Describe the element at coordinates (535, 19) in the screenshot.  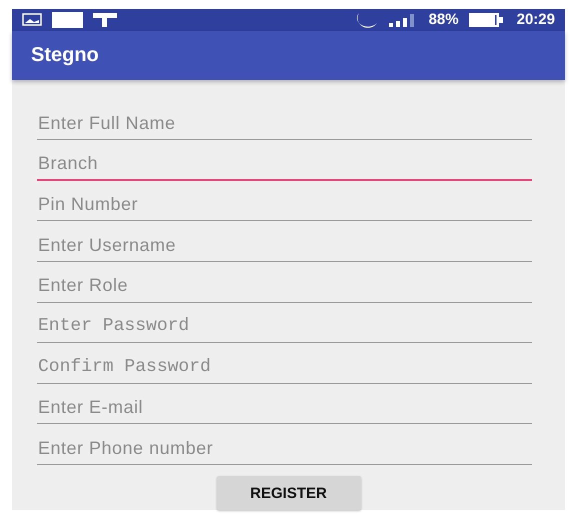
I see `clock: 20:29` at that location.